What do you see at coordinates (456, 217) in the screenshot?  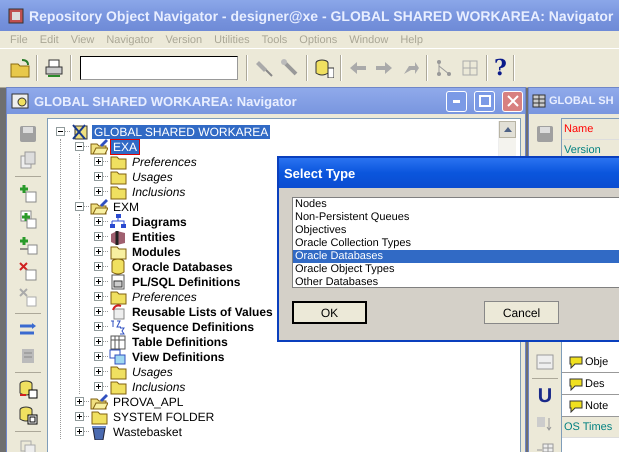 I see `list-item: Non-Persistent Queues` at bounding box center [456, 217].